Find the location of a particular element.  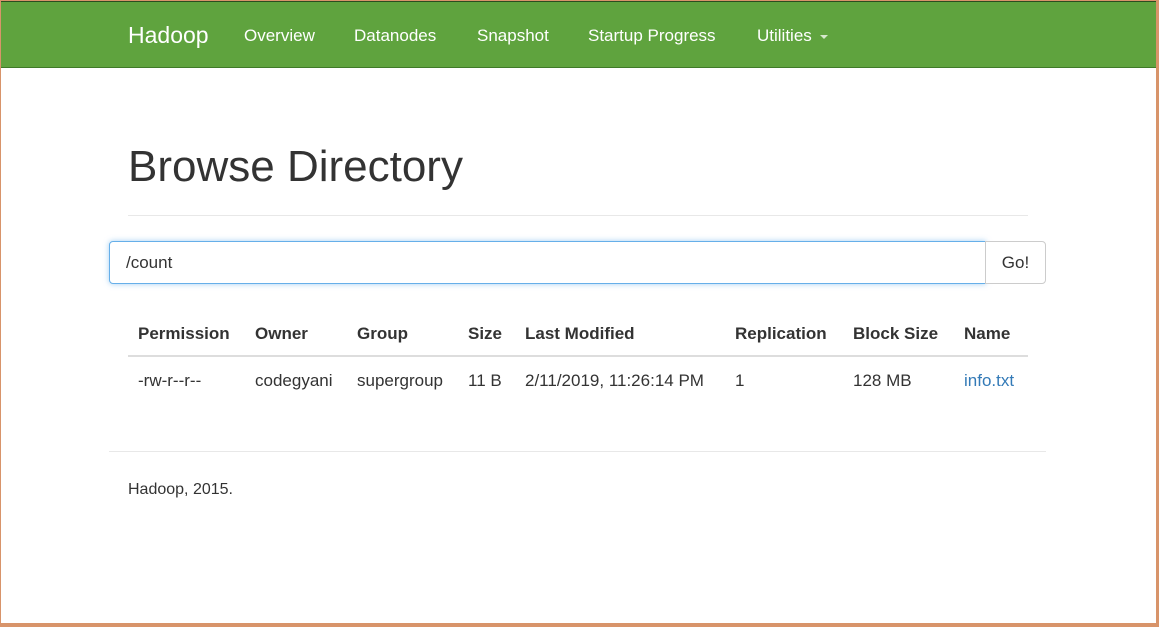

column-header-owner: Owner is located at coordinates (281, 334).